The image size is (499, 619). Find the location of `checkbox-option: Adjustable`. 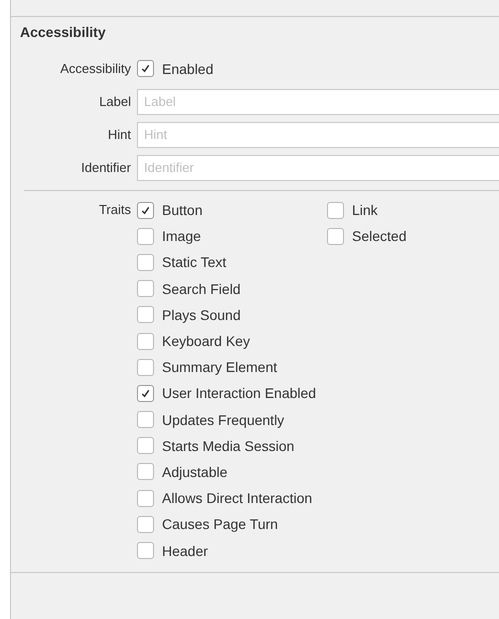

checkbox-option: Adjustable is located at coordinates (232, 472).